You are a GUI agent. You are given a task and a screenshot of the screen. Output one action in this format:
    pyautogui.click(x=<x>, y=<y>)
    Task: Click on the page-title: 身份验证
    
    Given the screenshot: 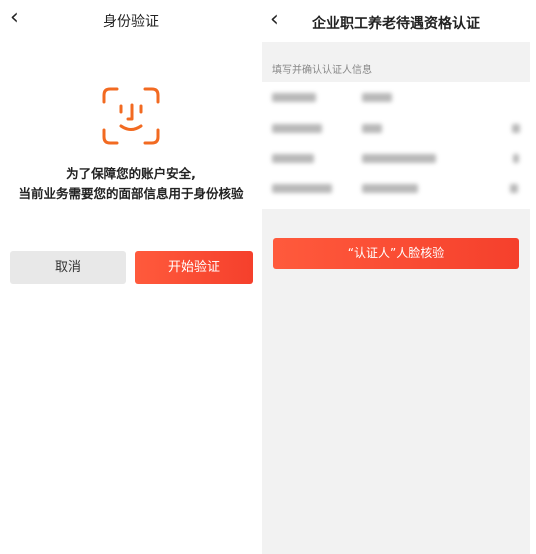 What is the action you would take?
    pyautogui.click(x=131, y=22)
    